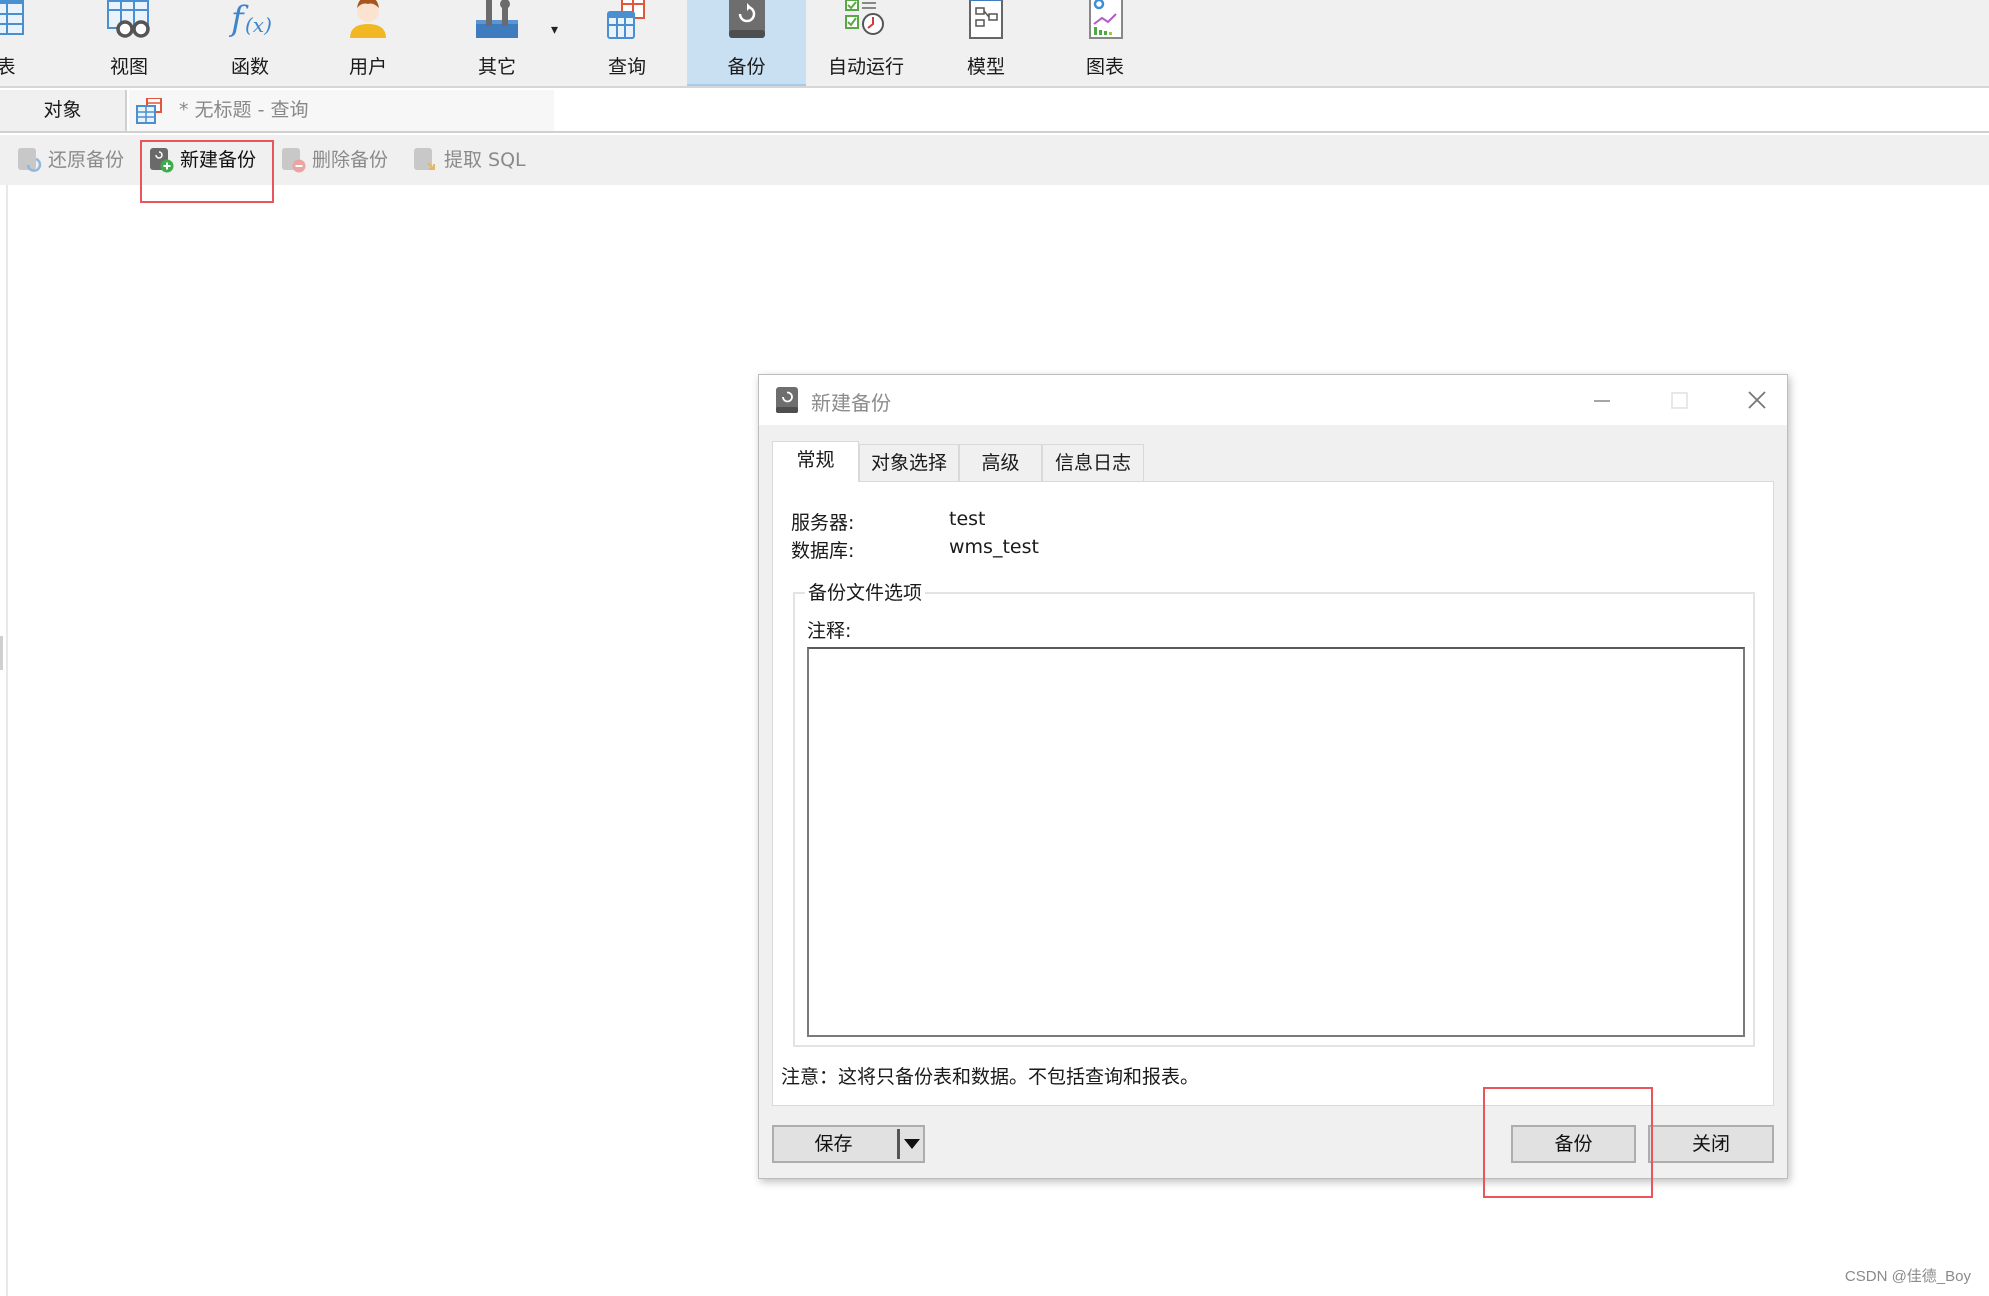 This screenshot has width=1989, height=1296. Describe the element at coordinates (1, 653) in the screenshot. I see `panel-splitter-handle` at that location.